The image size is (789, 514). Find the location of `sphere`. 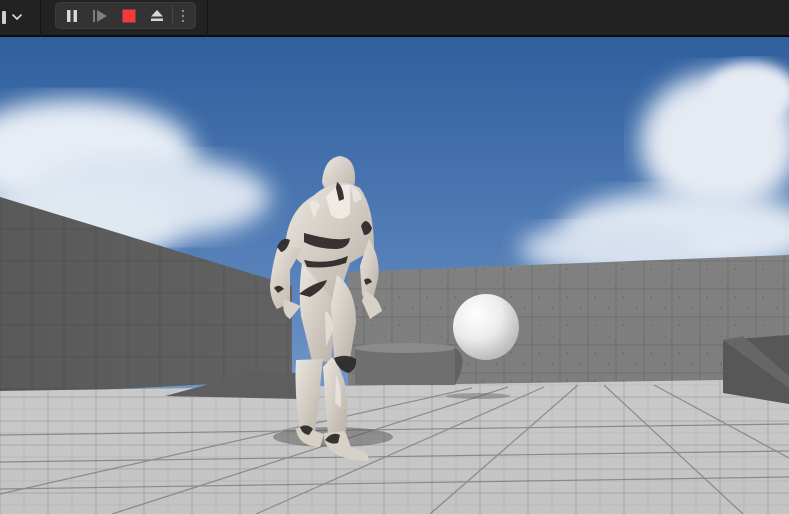

sphere is located at coordinates (486, 327).